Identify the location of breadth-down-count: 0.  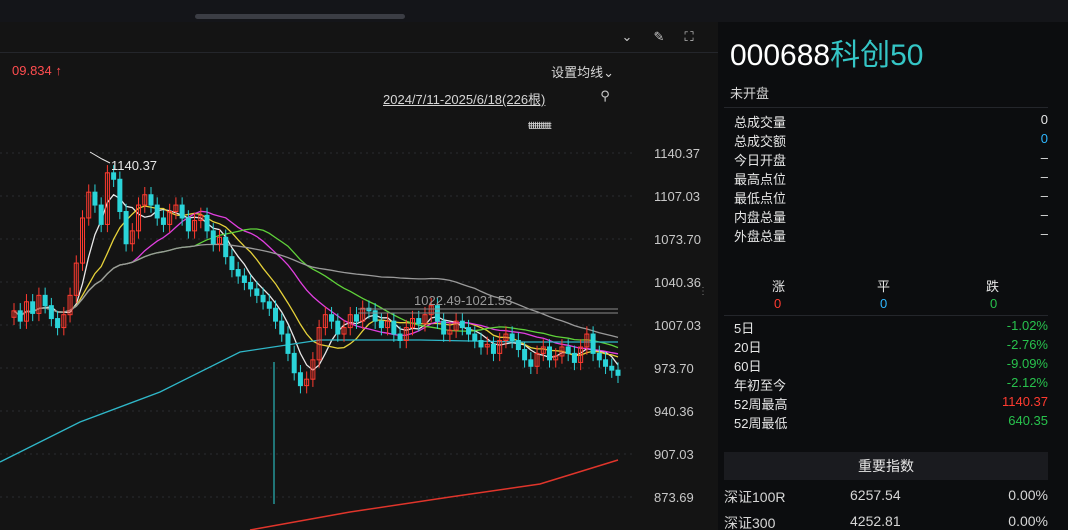
(994, 303).